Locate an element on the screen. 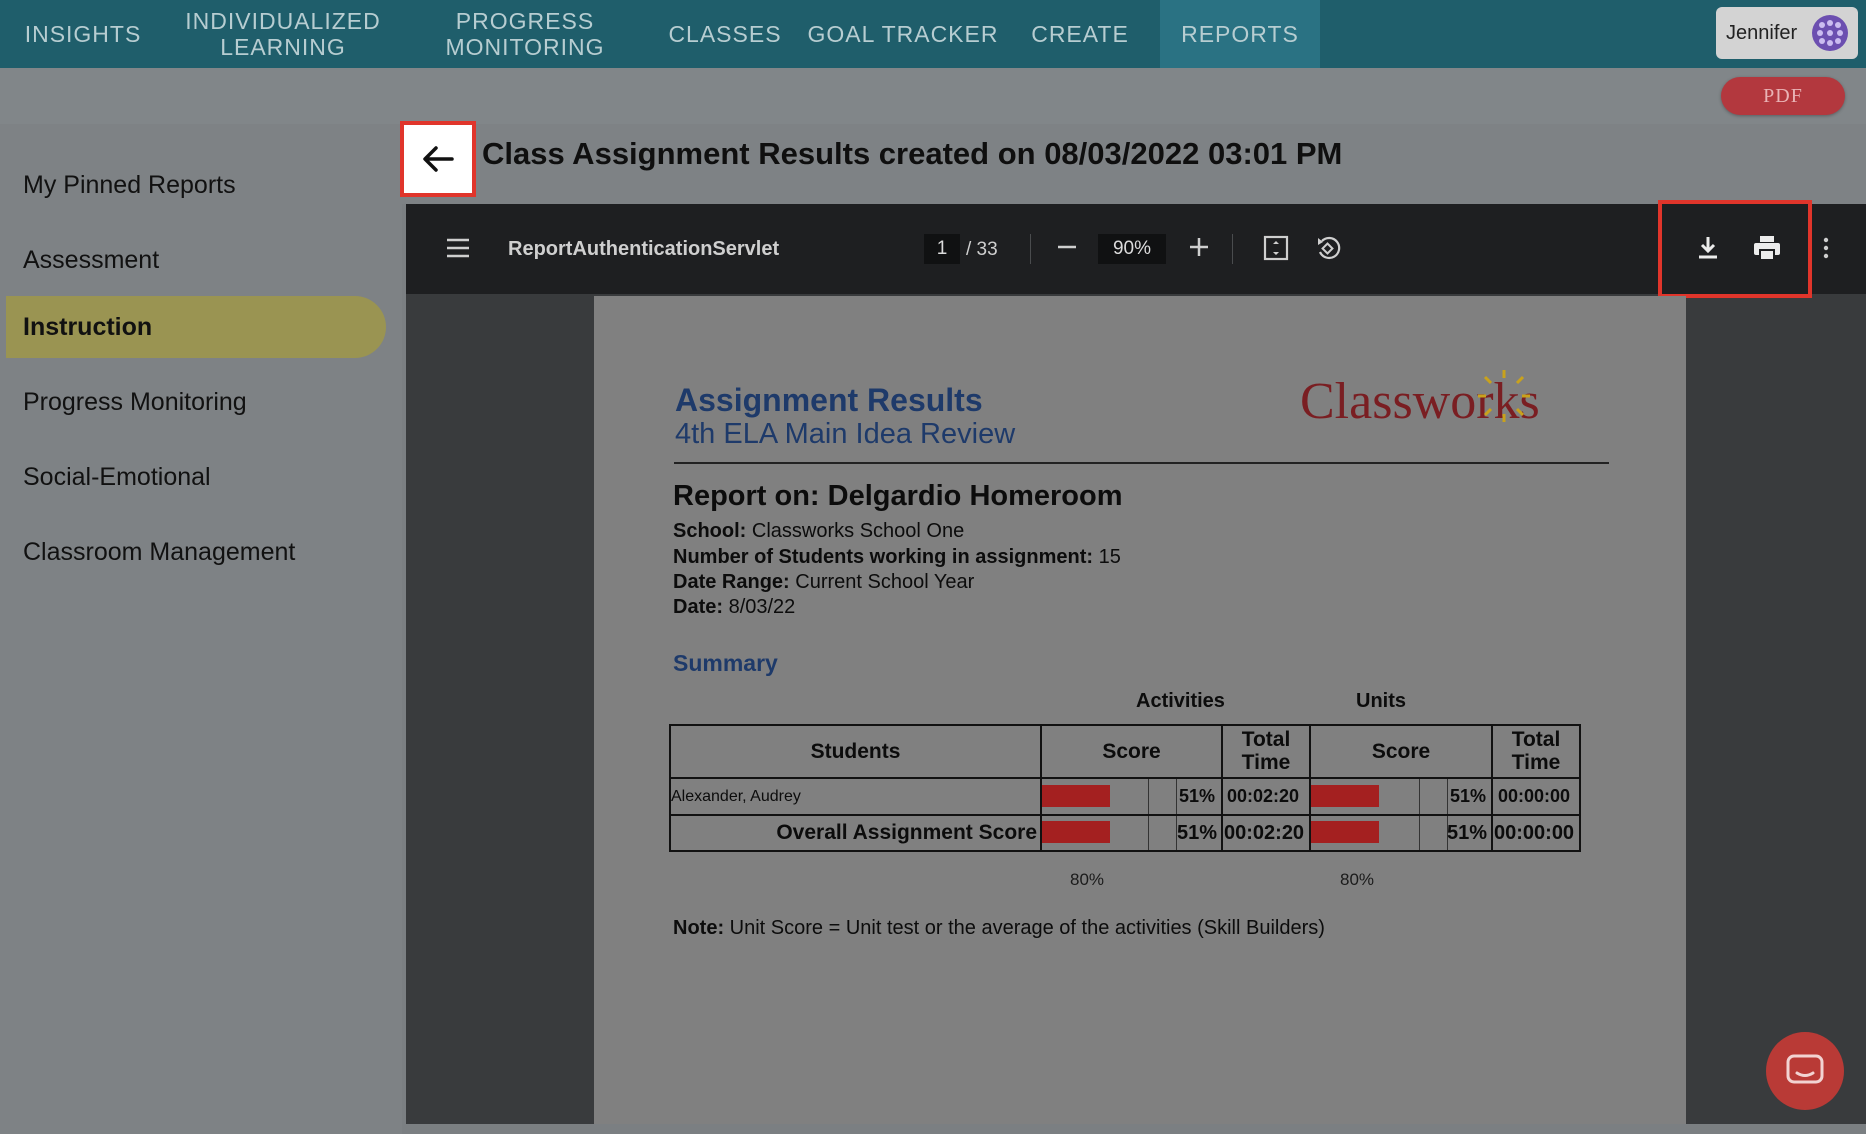 This screenshot has height=1134, width=1866. student-name: Alexander, Audrey is located at coordinates (736, 796).